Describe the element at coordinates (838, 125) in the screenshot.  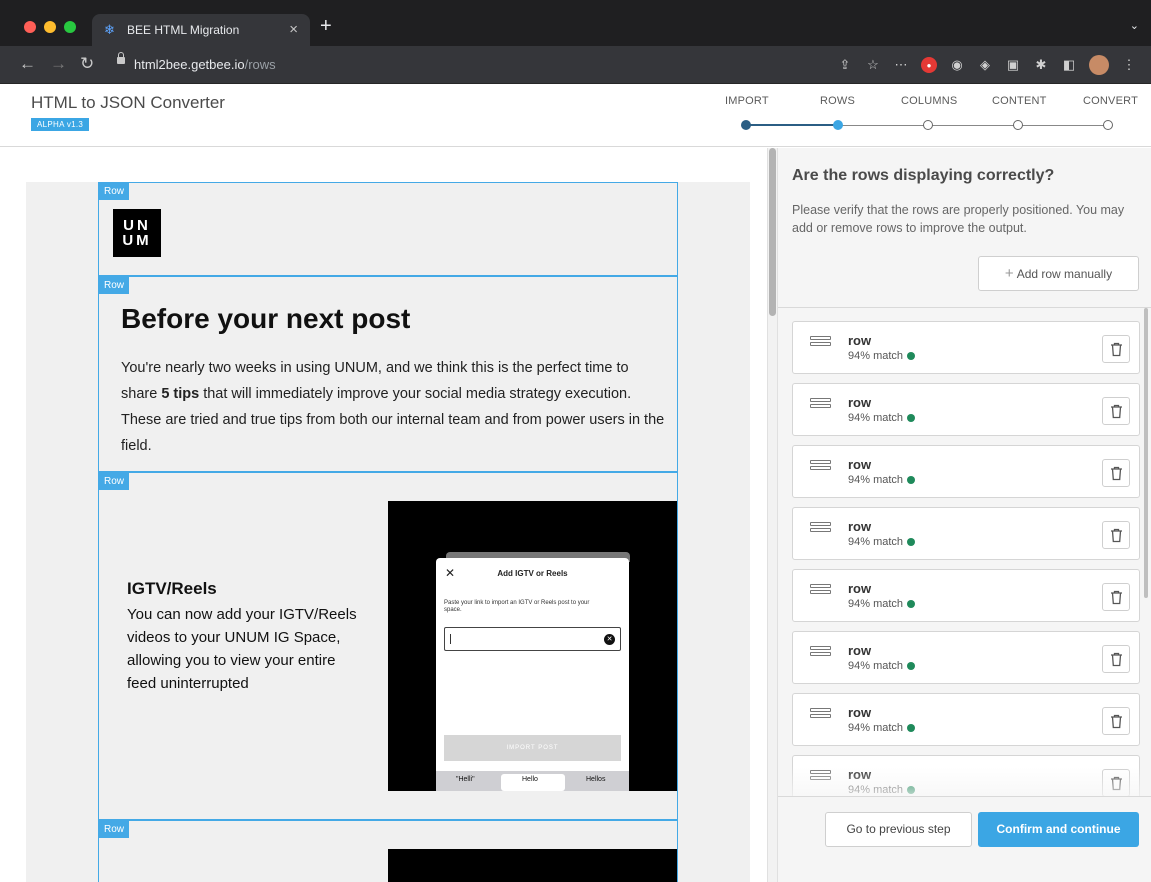
I see `step-rows-dot` at that location.